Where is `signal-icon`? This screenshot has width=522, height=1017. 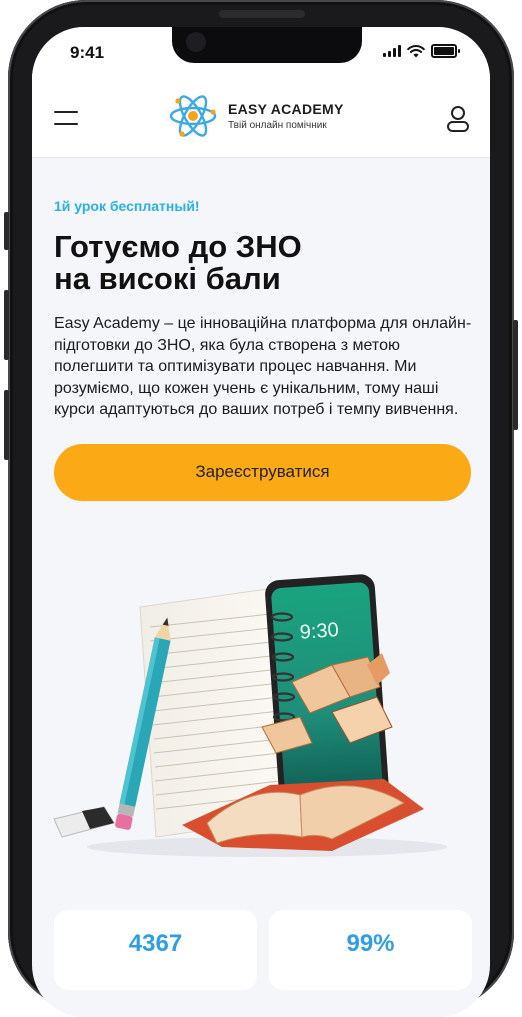
signal-icon is located at coordinates (392, 51).